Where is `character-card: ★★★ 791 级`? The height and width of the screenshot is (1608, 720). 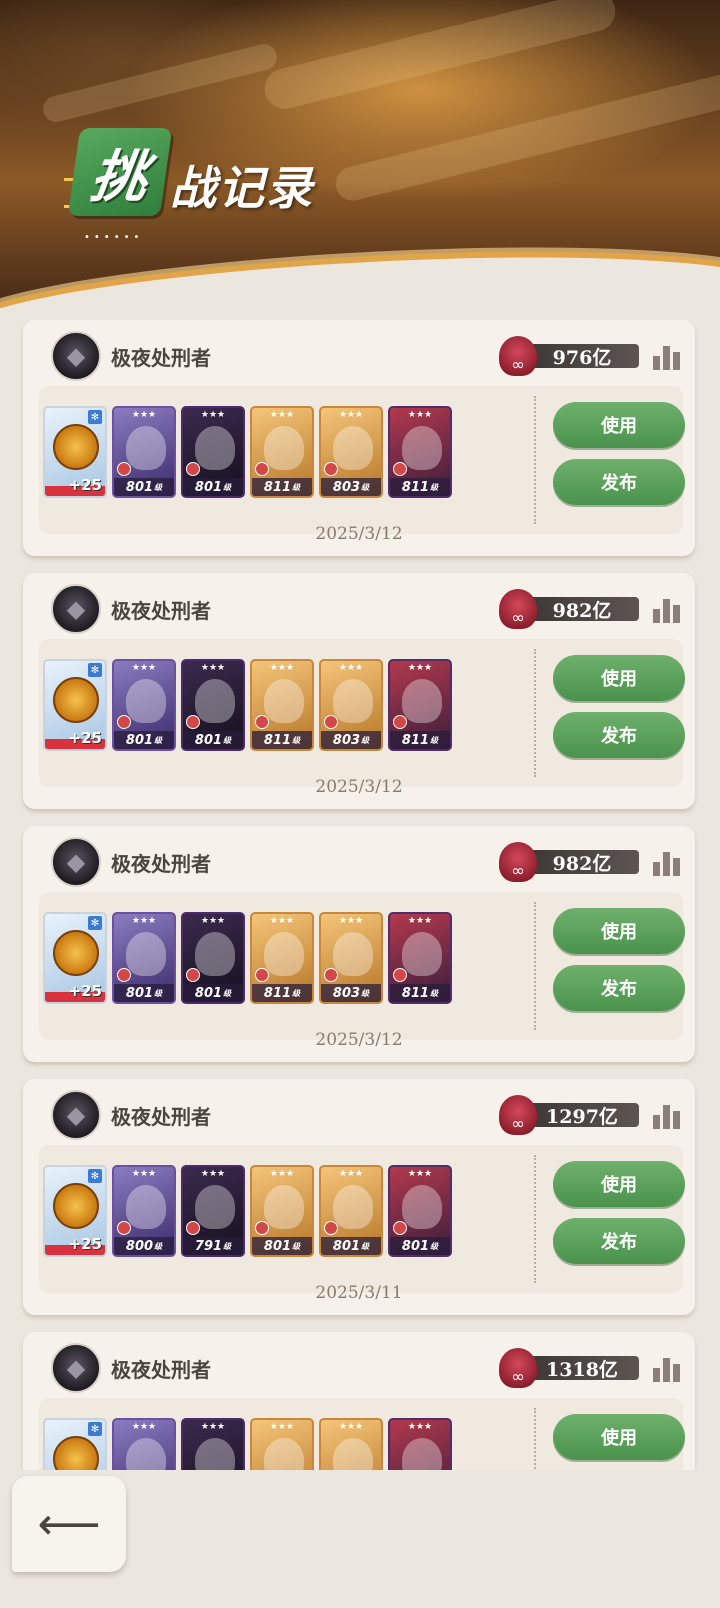
character-card: ★★★ 791 级 is located at coordinates (213, 1211).